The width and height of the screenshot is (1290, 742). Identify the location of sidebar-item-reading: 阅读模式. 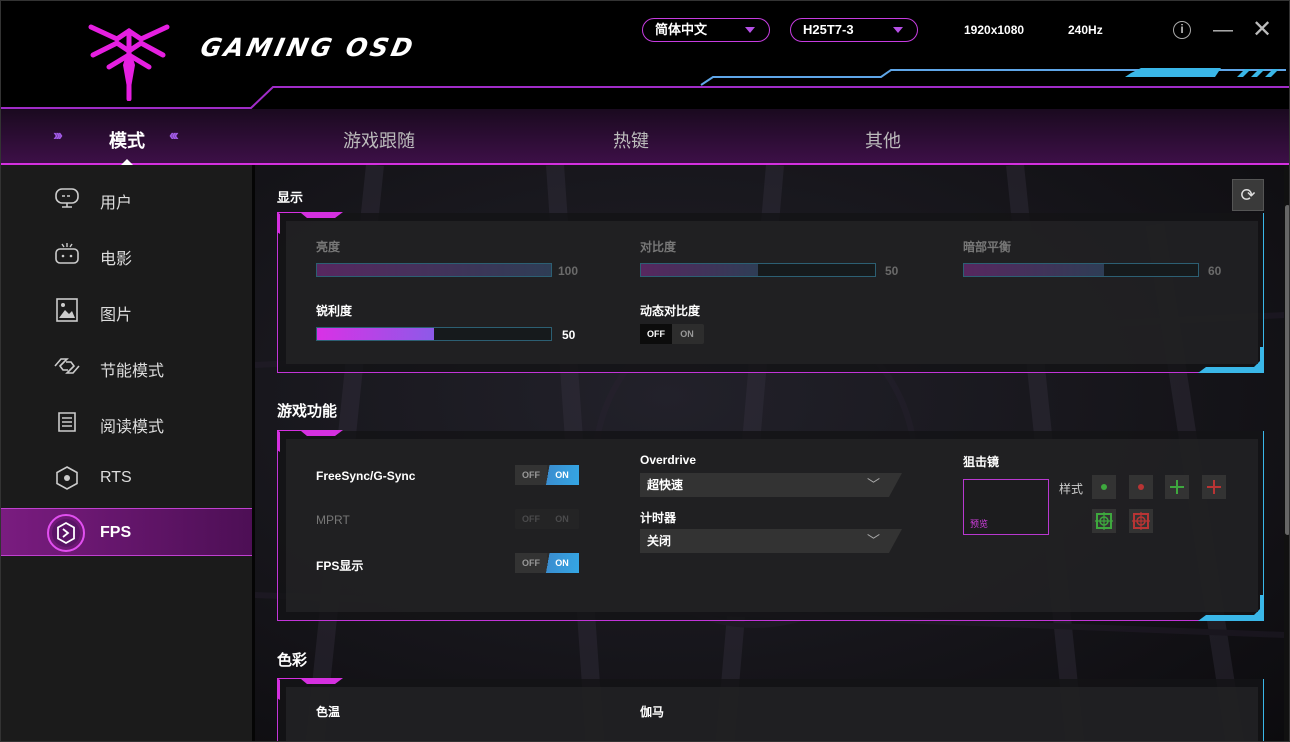
(126, 422).